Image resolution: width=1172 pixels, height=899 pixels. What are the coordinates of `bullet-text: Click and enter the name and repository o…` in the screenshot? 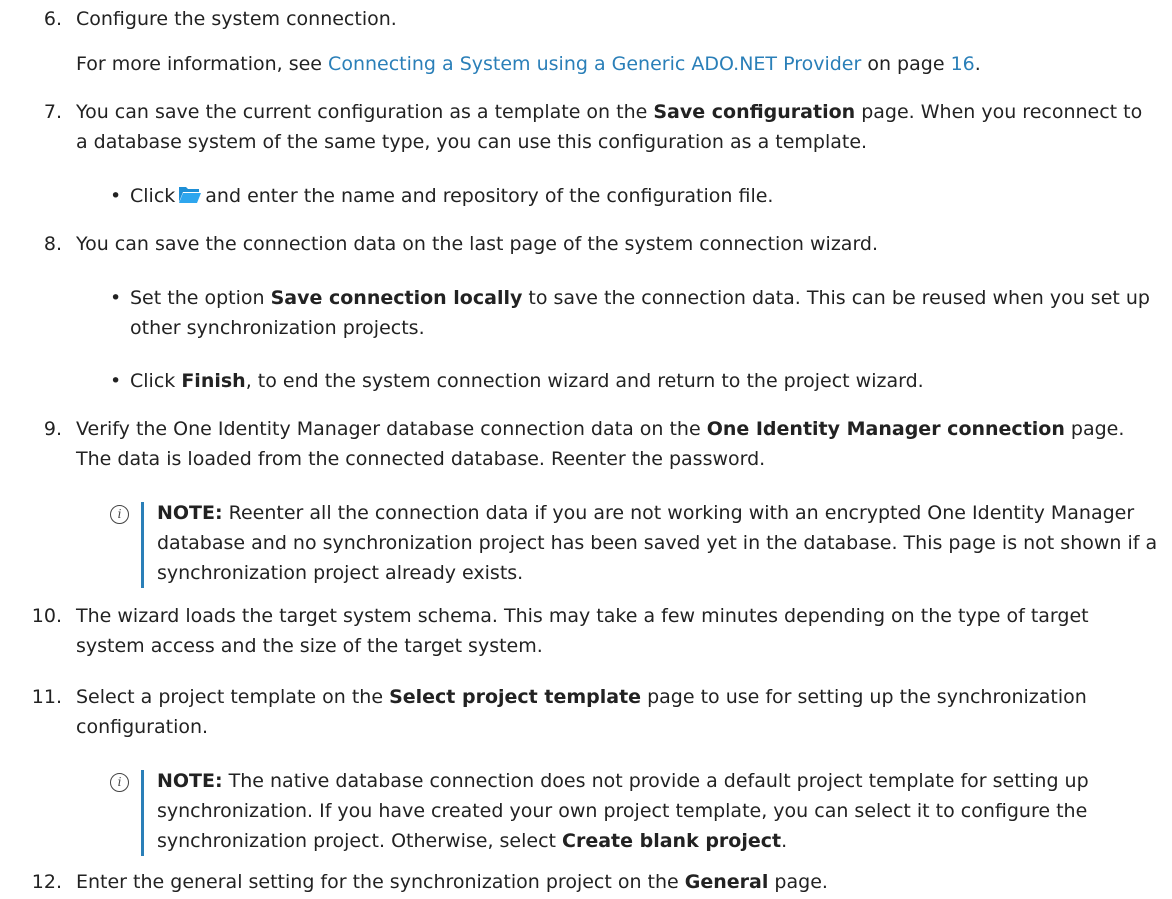 It's located at (452, 196).